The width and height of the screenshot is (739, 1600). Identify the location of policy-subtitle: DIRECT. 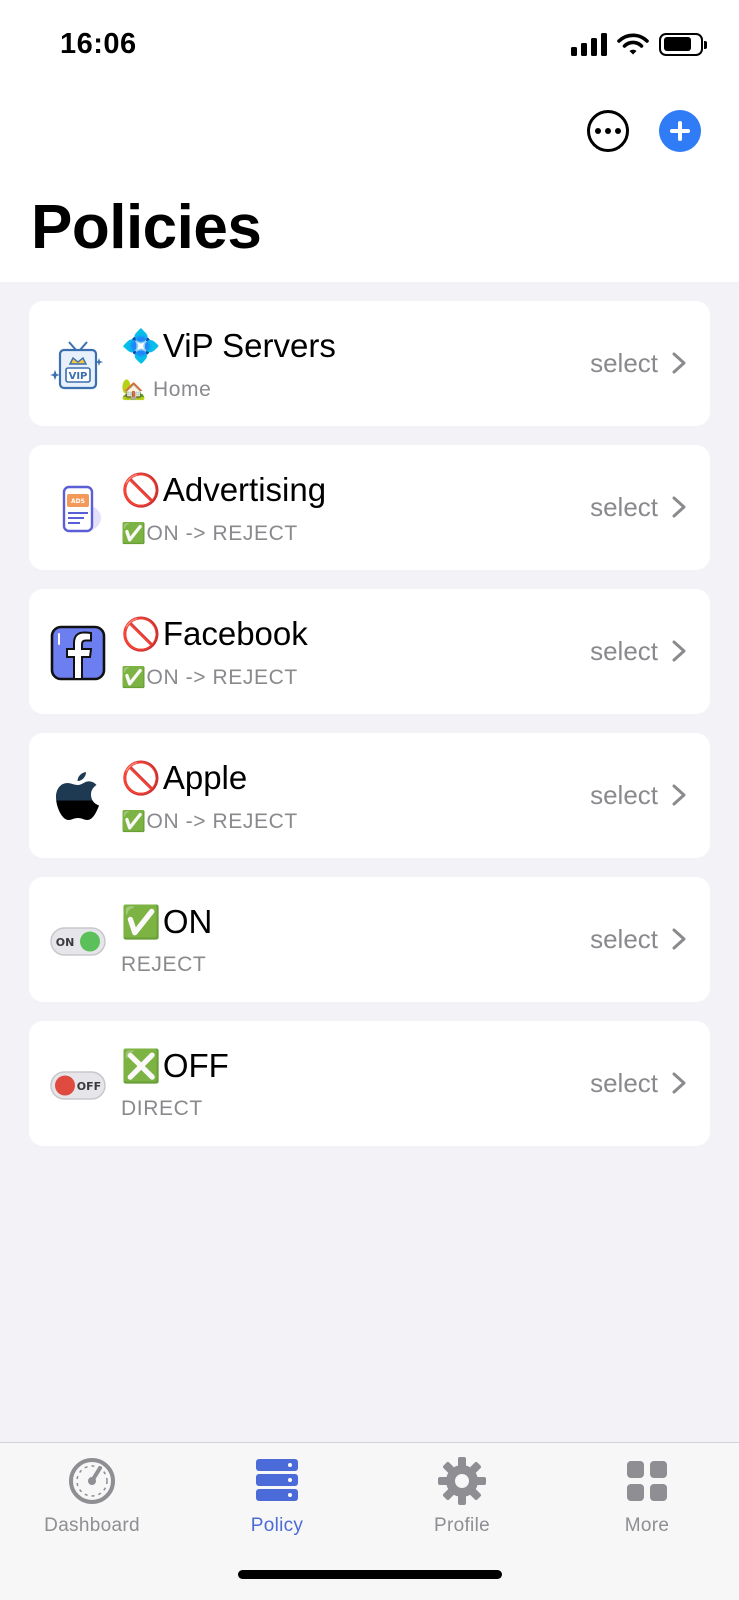
(162, 1109).